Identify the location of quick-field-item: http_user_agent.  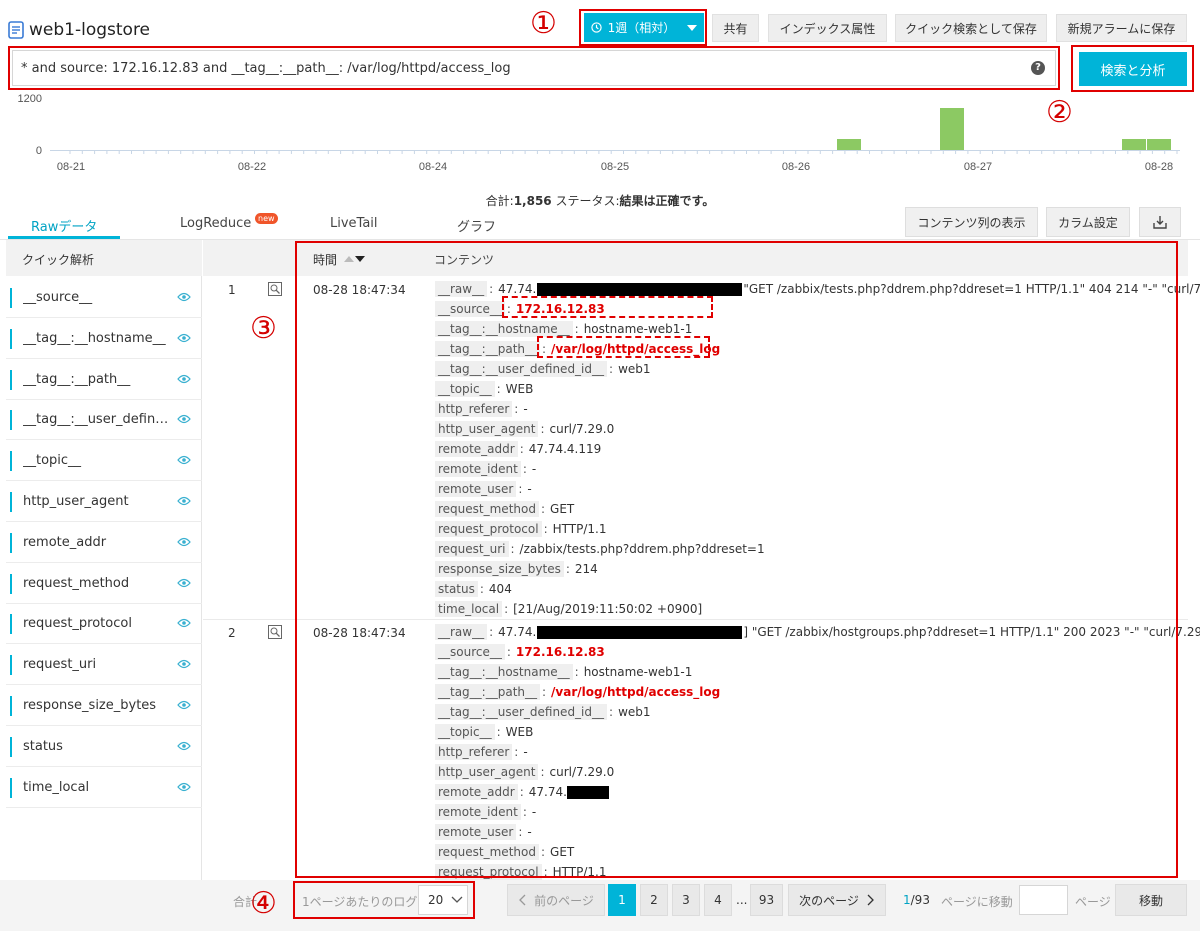
(104, 502).